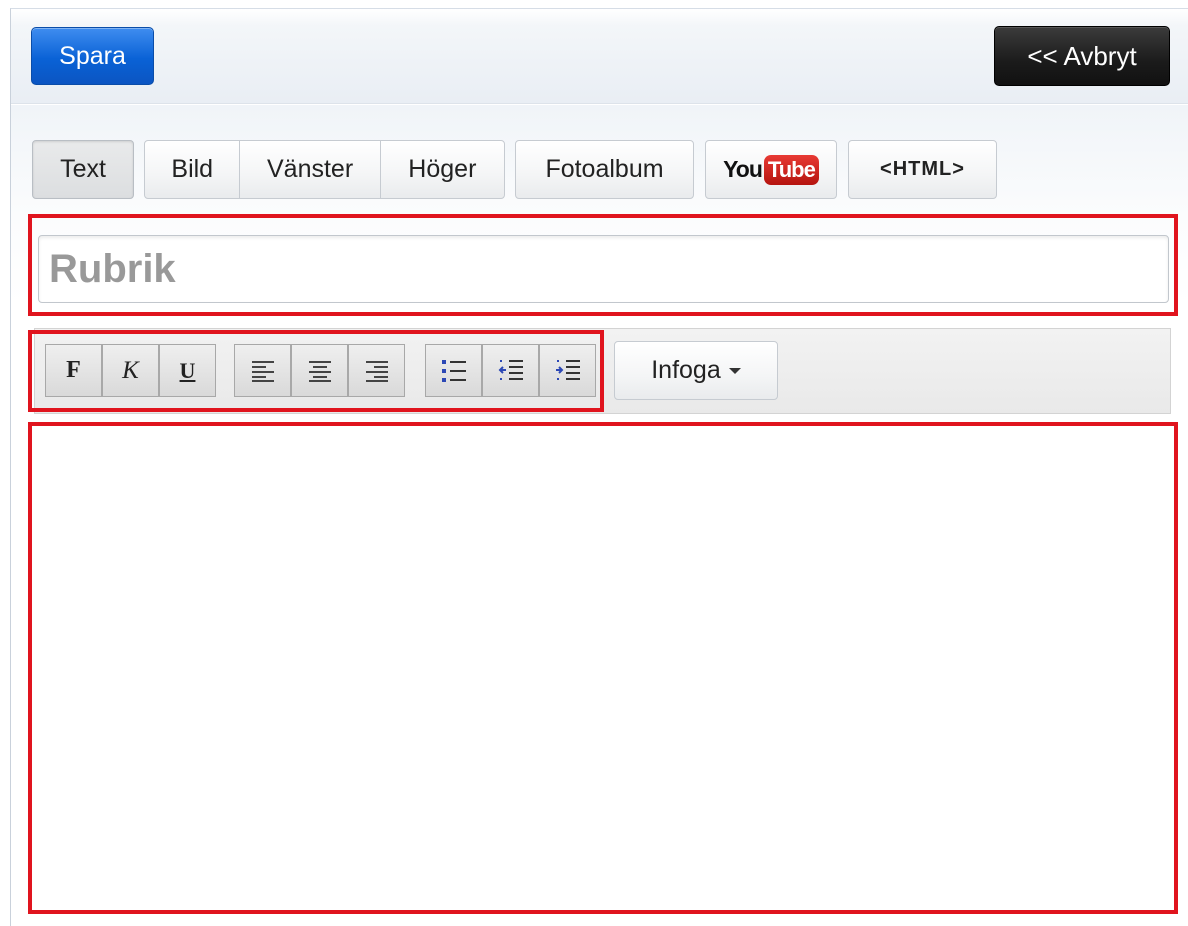 This screenshot has height=926, width=1188. Describe the element at coordinates (922, 169) in the screenshot. I see `html-button: <HTML>` at that location.